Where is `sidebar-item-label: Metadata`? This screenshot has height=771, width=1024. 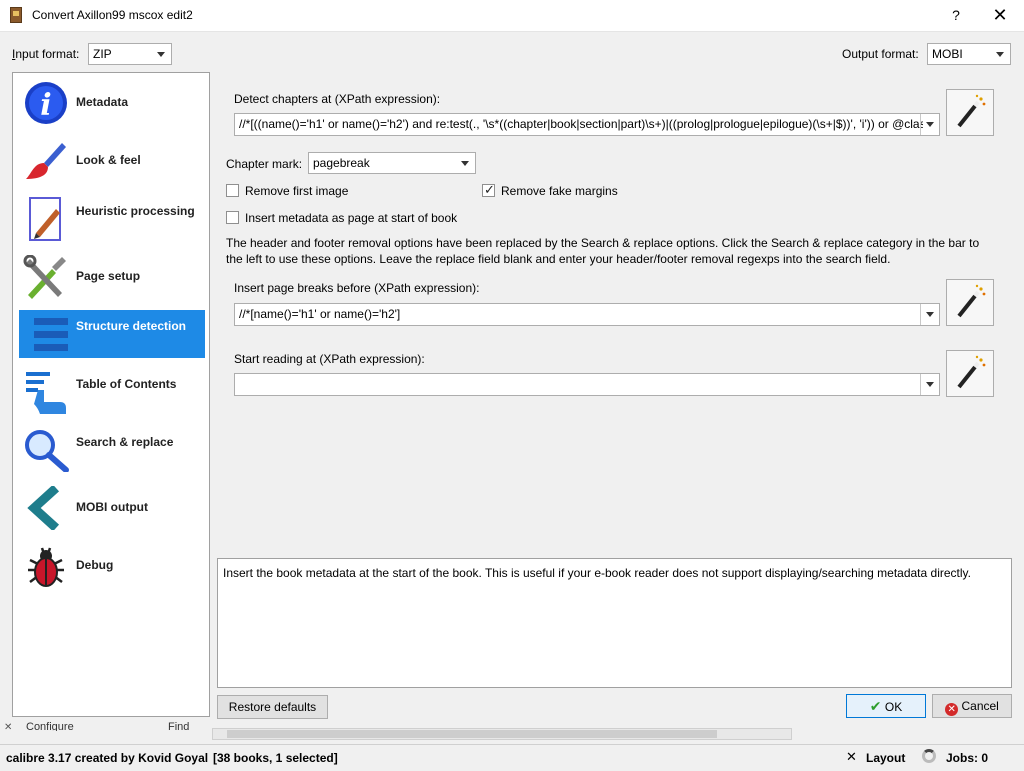
sidebar-item-label: Metadata is located at coordinates (102, 102).